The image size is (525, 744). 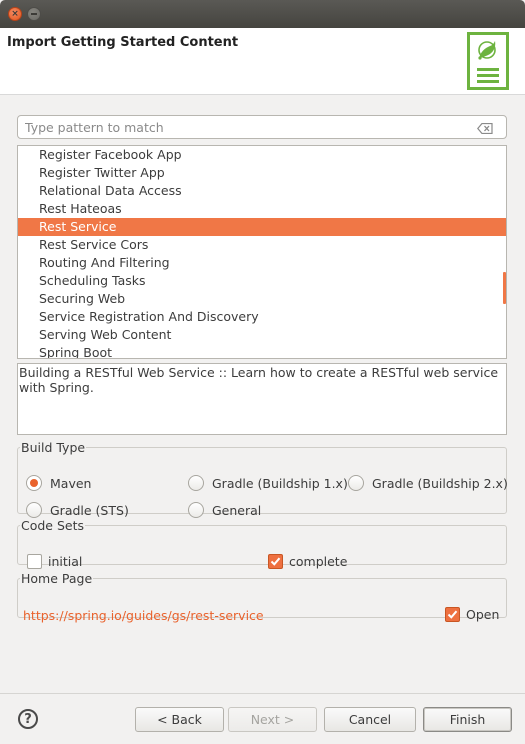 I want to click on finish-button: Finish, so click(x=467, y=719).